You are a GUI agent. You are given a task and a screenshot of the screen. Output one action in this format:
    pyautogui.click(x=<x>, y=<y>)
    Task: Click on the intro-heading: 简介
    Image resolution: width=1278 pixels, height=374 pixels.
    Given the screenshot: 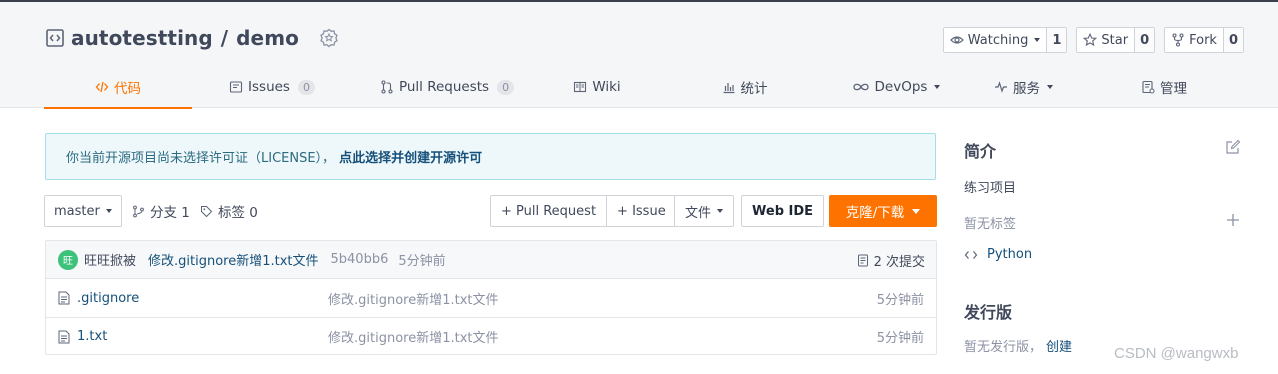 What is the action you would take?
    pyautogui.click(x=980, y=151)
    